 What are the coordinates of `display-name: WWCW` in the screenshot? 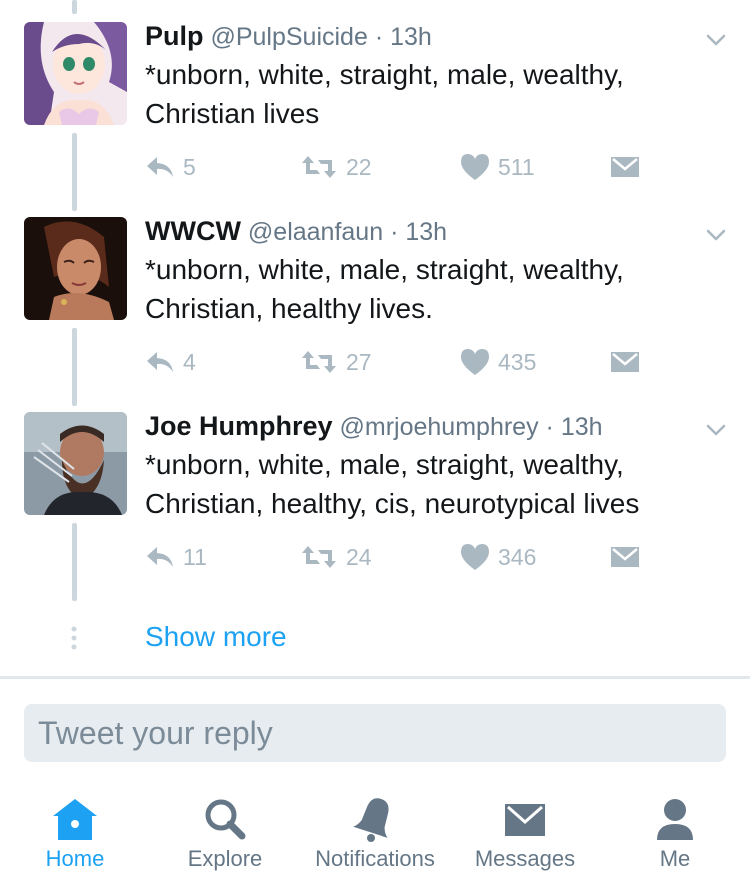 It's located at (193, 231).